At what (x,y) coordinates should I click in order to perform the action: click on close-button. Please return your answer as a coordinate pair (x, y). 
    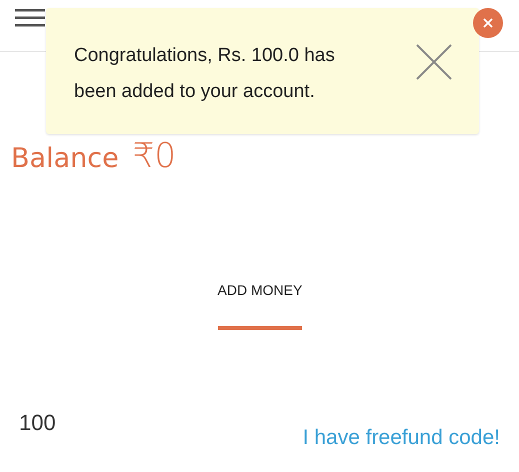
    Looking at the image, I should click on (488, 23).